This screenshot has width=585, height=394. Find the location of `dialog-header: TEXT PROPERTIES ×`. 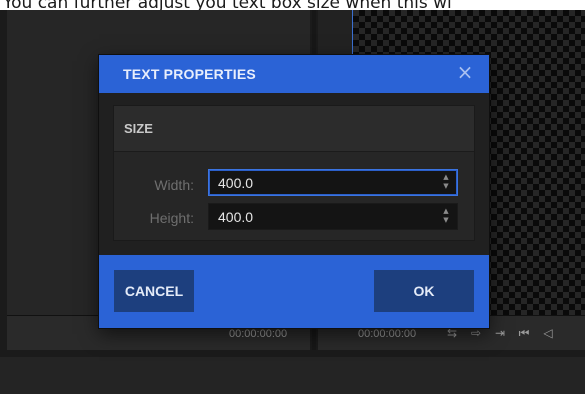

dialog-header: TEXT PROPERTIES × is located at coordinates (294, 74).